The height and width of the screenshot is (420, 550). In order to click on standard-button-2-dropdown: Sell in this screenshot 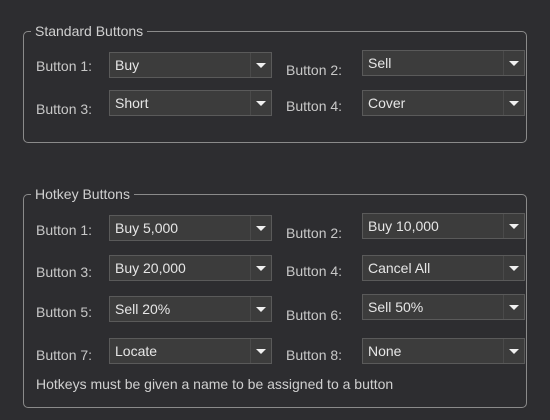, I will do `click(443, 63)`.